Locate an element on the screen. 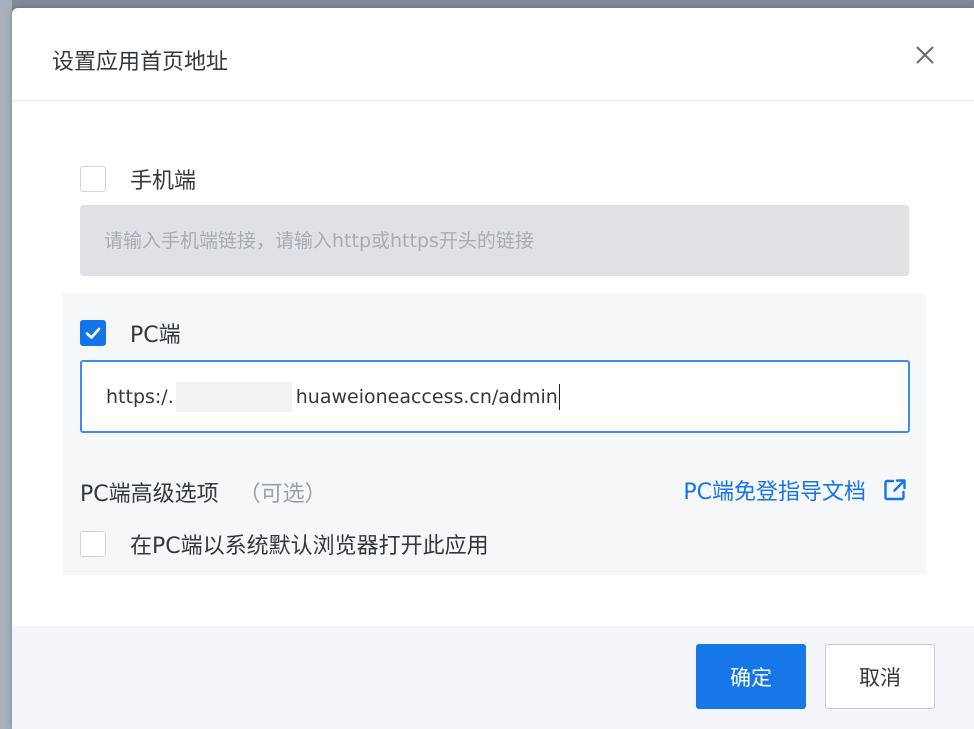  confirm-button: 确定 is located at coordinates (751, 676).